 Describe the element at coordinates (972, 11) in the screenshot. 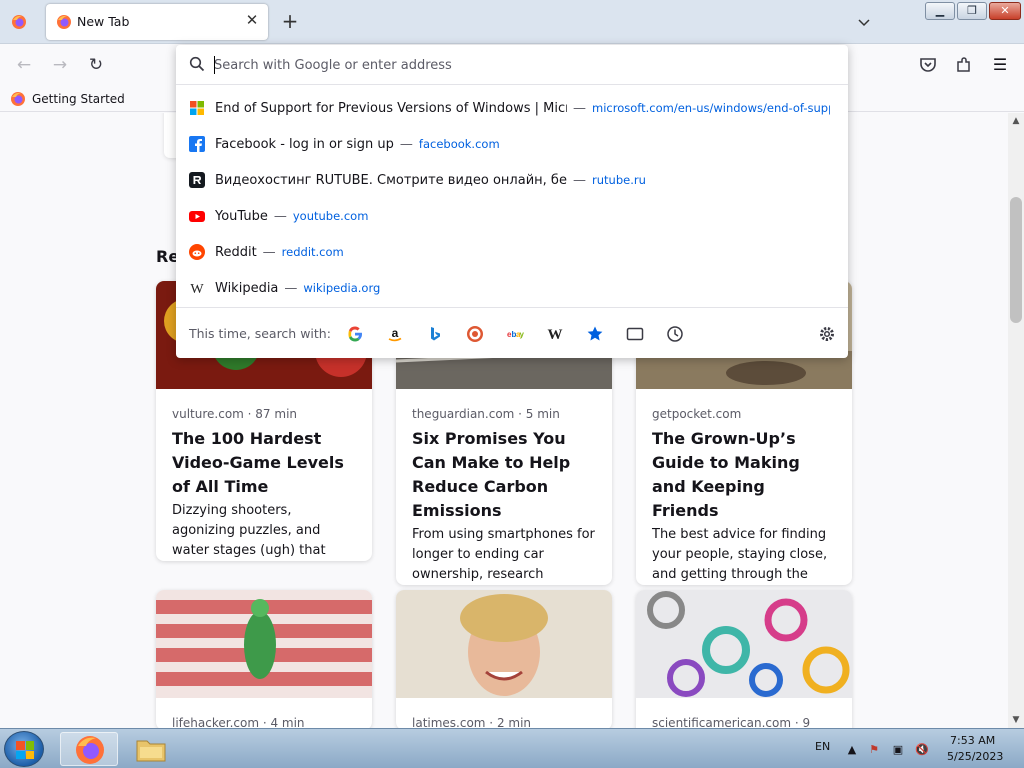

I see `maximize-button: ❐` at that location.